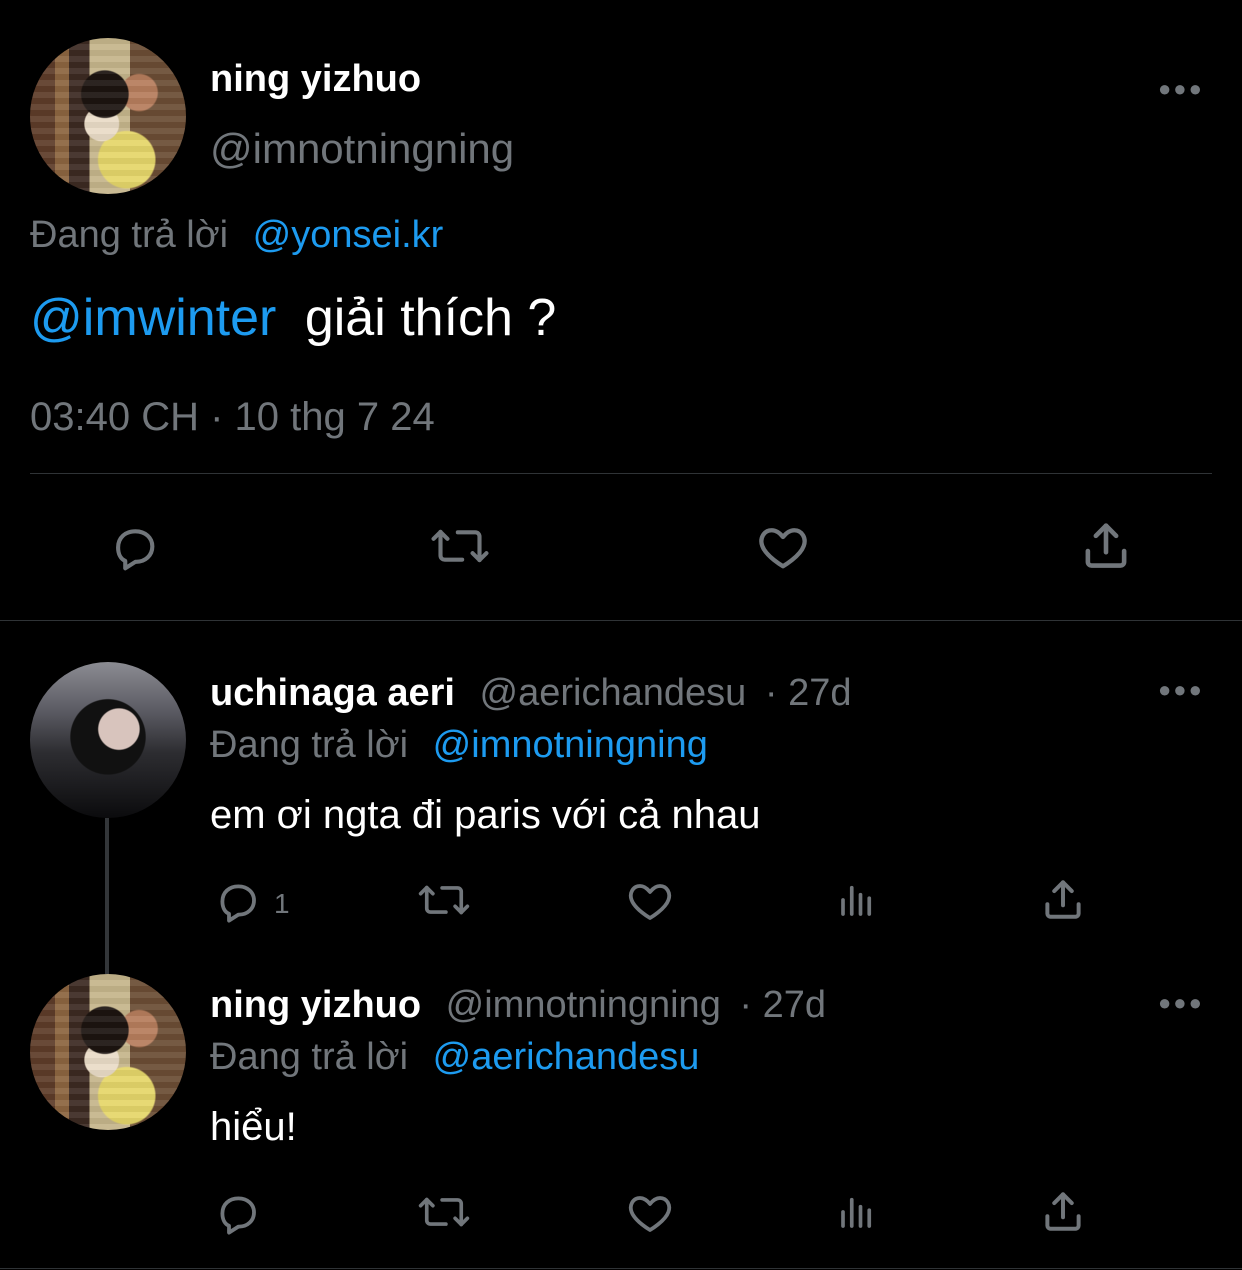  Describe the element at coordinates (107, 896) in the screenshot. I see `thread-connector` at that location.